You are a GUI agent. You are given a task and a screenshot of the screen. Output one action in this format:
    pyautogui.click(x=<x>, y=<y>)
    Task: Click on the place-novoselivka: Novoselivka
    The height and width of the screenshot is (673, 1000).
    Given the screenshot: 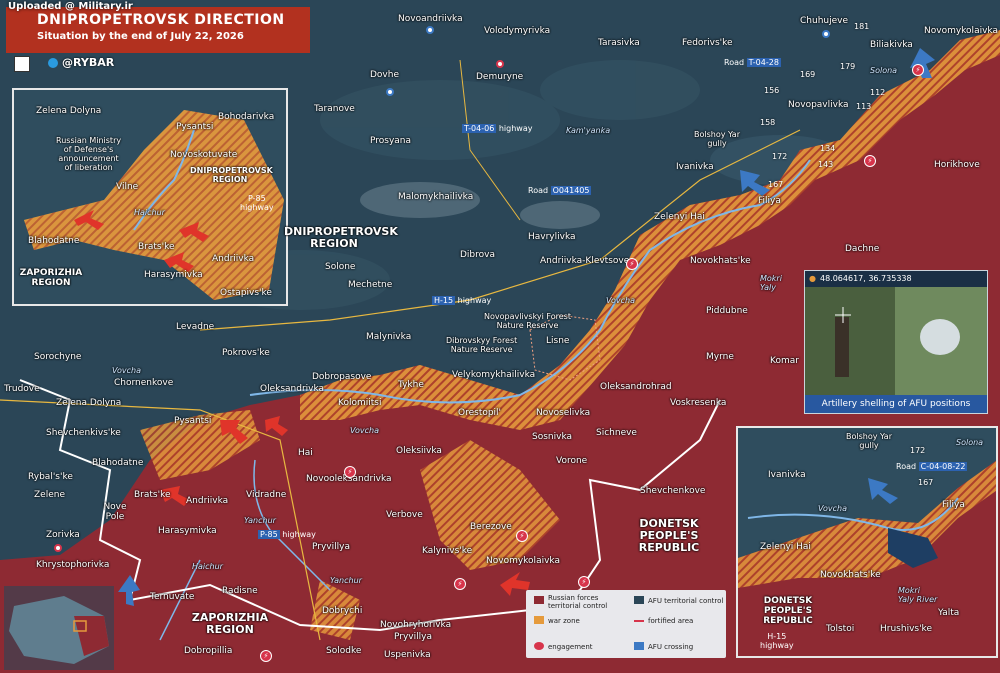 What is the action you would take?
    pyautogui.click(x=563, y=413)
    